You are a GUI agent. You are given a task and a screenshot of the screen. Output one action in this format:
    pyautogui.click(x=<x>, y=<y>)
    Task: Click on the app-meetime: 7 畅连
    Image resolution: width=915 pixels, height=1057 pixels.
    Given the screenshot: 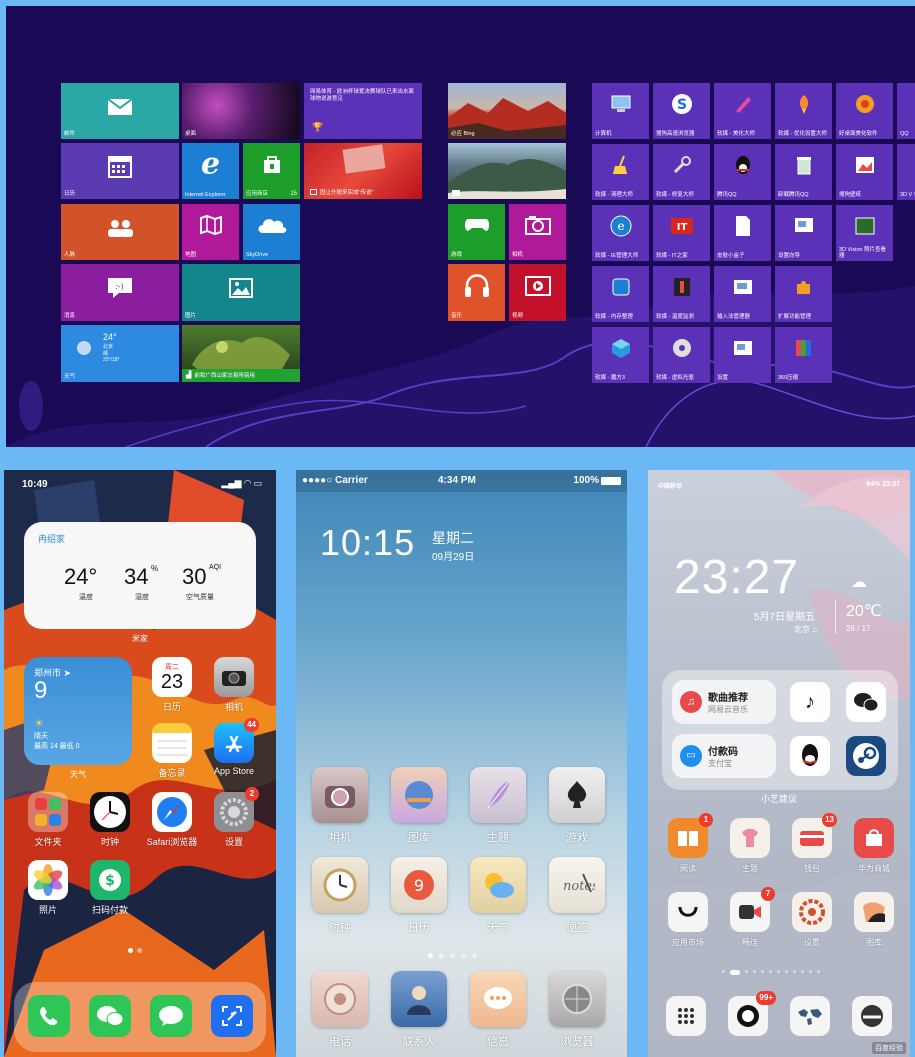 What is the action you would take?
    pyautogui.click(x=750, y=917)
    